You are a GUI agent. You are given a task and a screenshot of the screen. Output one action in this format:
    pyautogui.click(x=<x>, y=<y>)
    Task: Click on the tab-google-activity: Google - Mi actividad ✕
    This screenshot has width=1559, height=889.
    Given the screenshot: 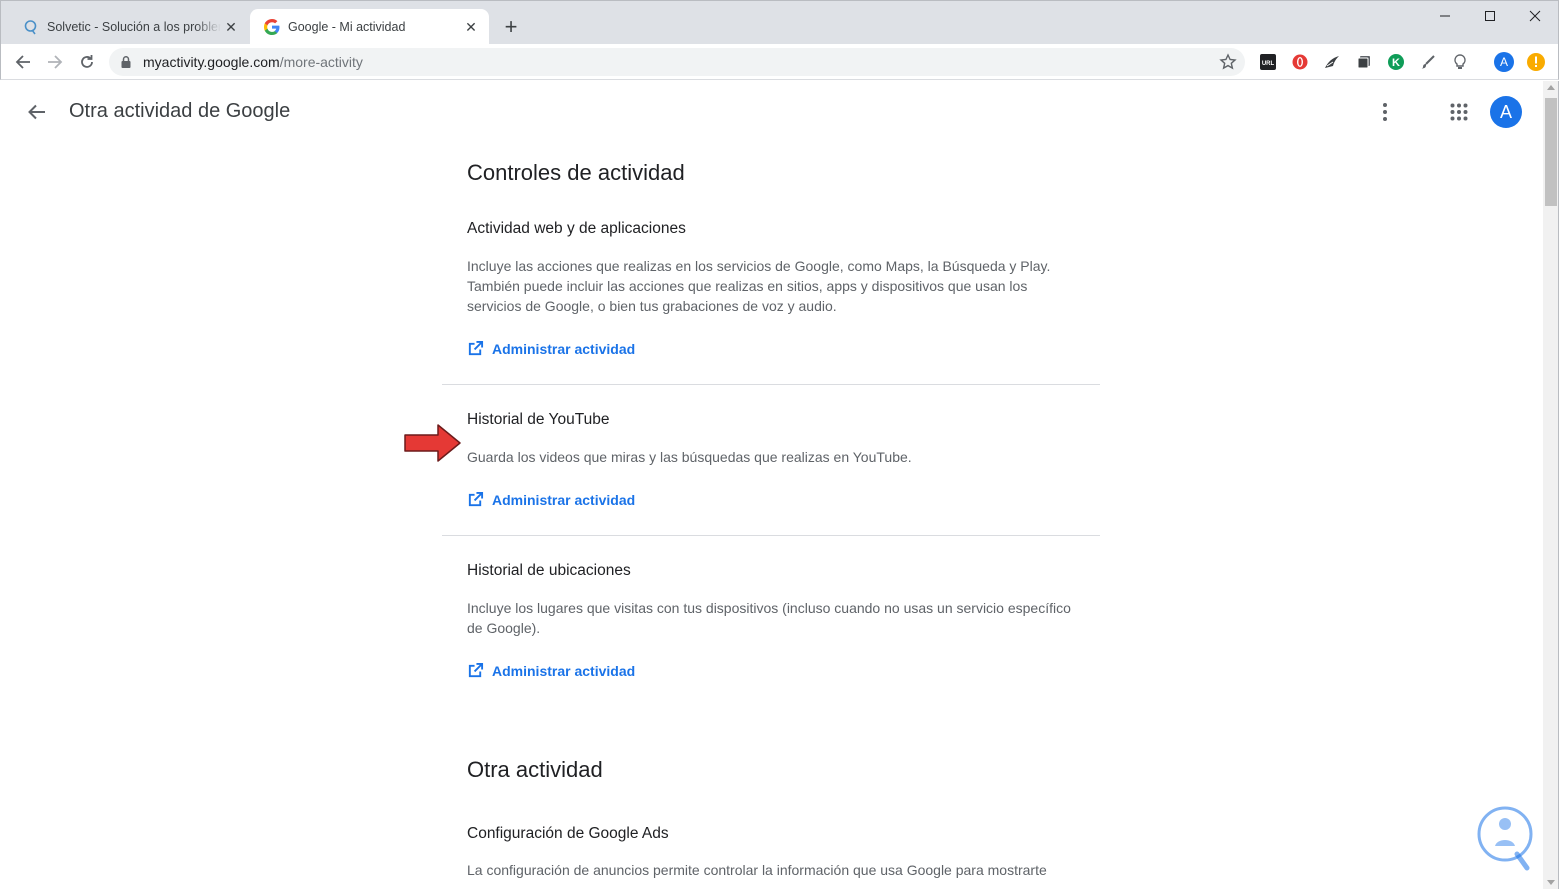 What is the action you would take?
    pyautogui.click(x=369, y=27)
    